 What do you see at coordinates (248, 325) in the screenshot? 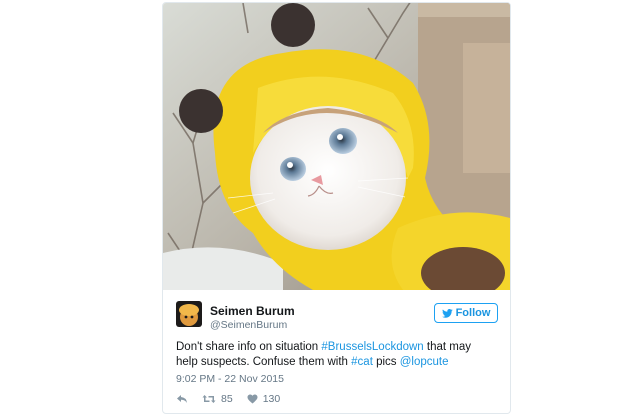
I see `author-handle: @SeimenBurum` at bounding box center [248, 325].